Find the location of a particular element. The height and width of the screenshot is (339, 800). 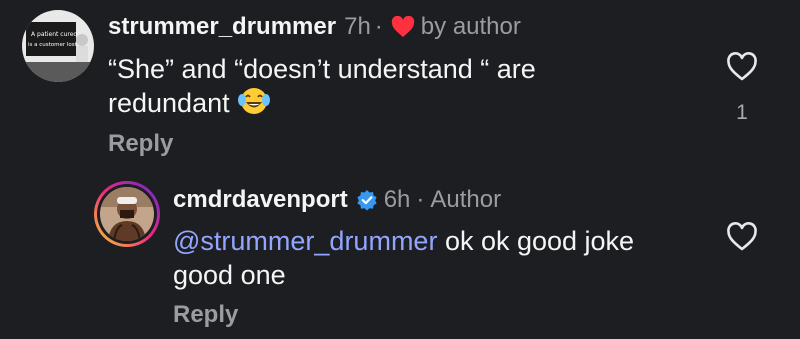

heart-filled-icon is located at coordinates (403, 27).